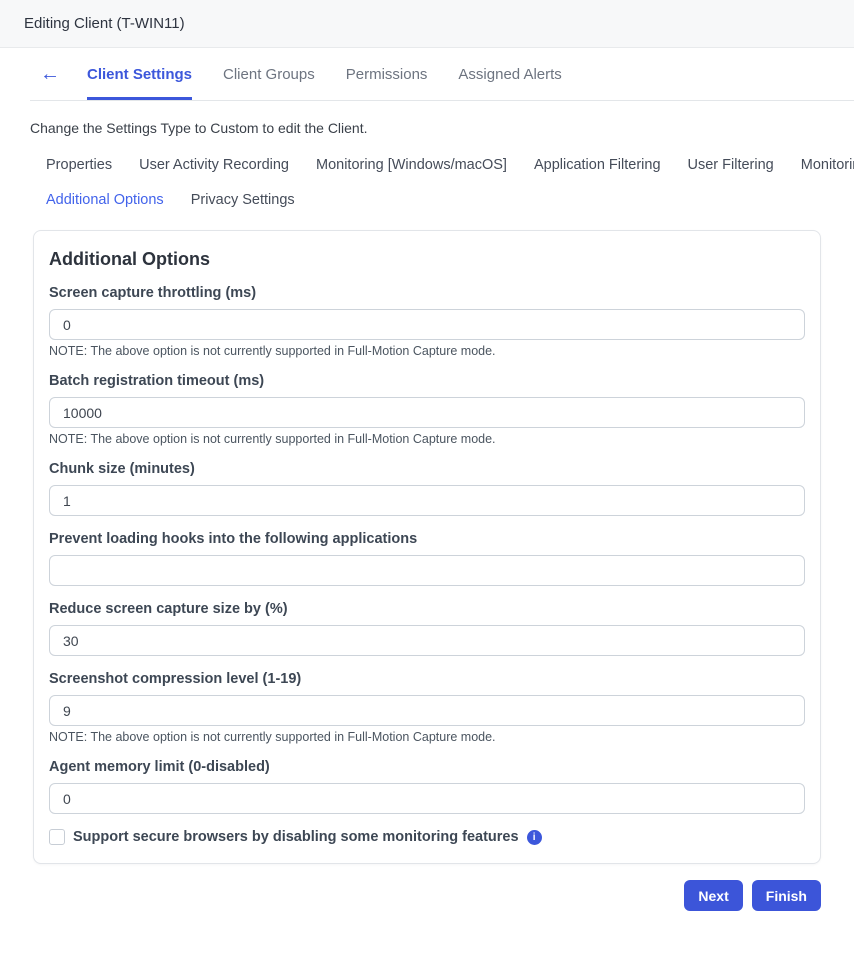 Image resolution: width=854 pixels, height=955 pixels. I want to click on window-header: Editing Client (T-WIN11), so click(427, 24).